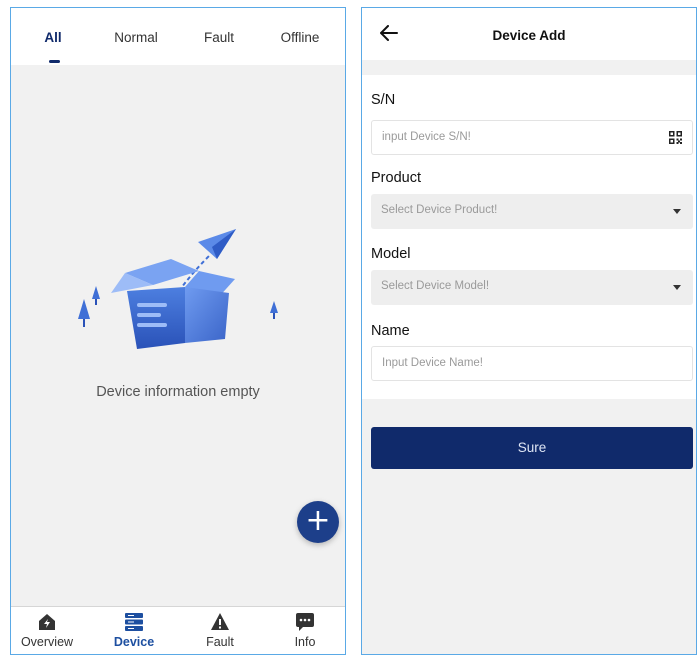 This screenshot has height=655, width=697. Describe the element at coordinates (532, 448) in the screenshot. I see `sure-button: Sure` at that location.